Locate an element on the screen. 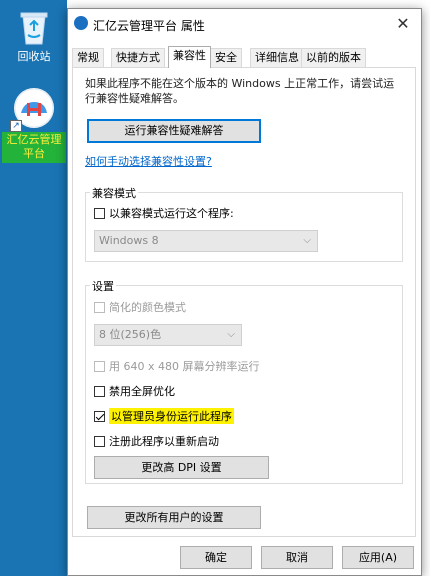 This screenshot has height=576, width=430. disable-fullscreen-checkbox: 禁用全屏优化 is located at coordinates (134, 391).